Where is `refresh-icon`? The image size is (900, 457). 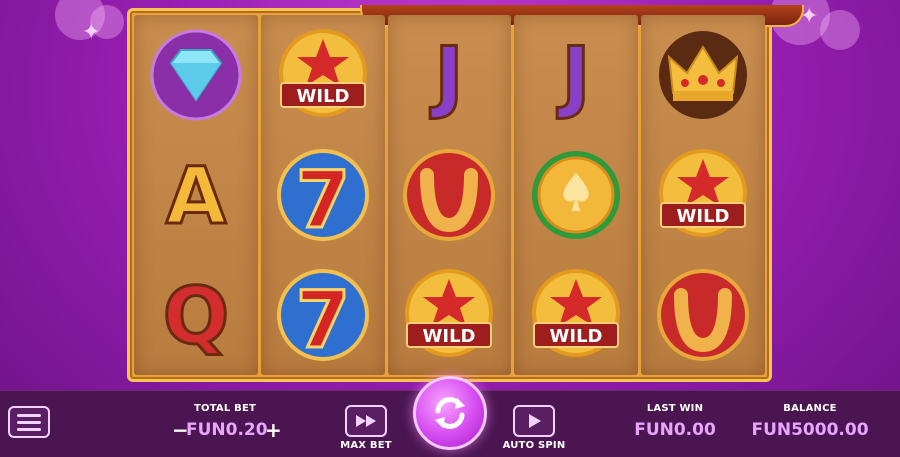 refresh-icon is located at coordinates (450, 413).